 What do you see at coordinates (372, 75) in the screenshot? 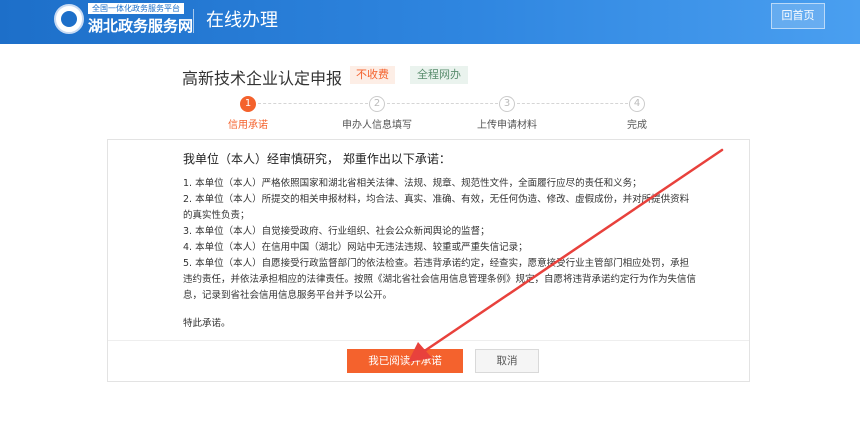
I see `fee-badge: 不收费` at bounding box center [372, 75].